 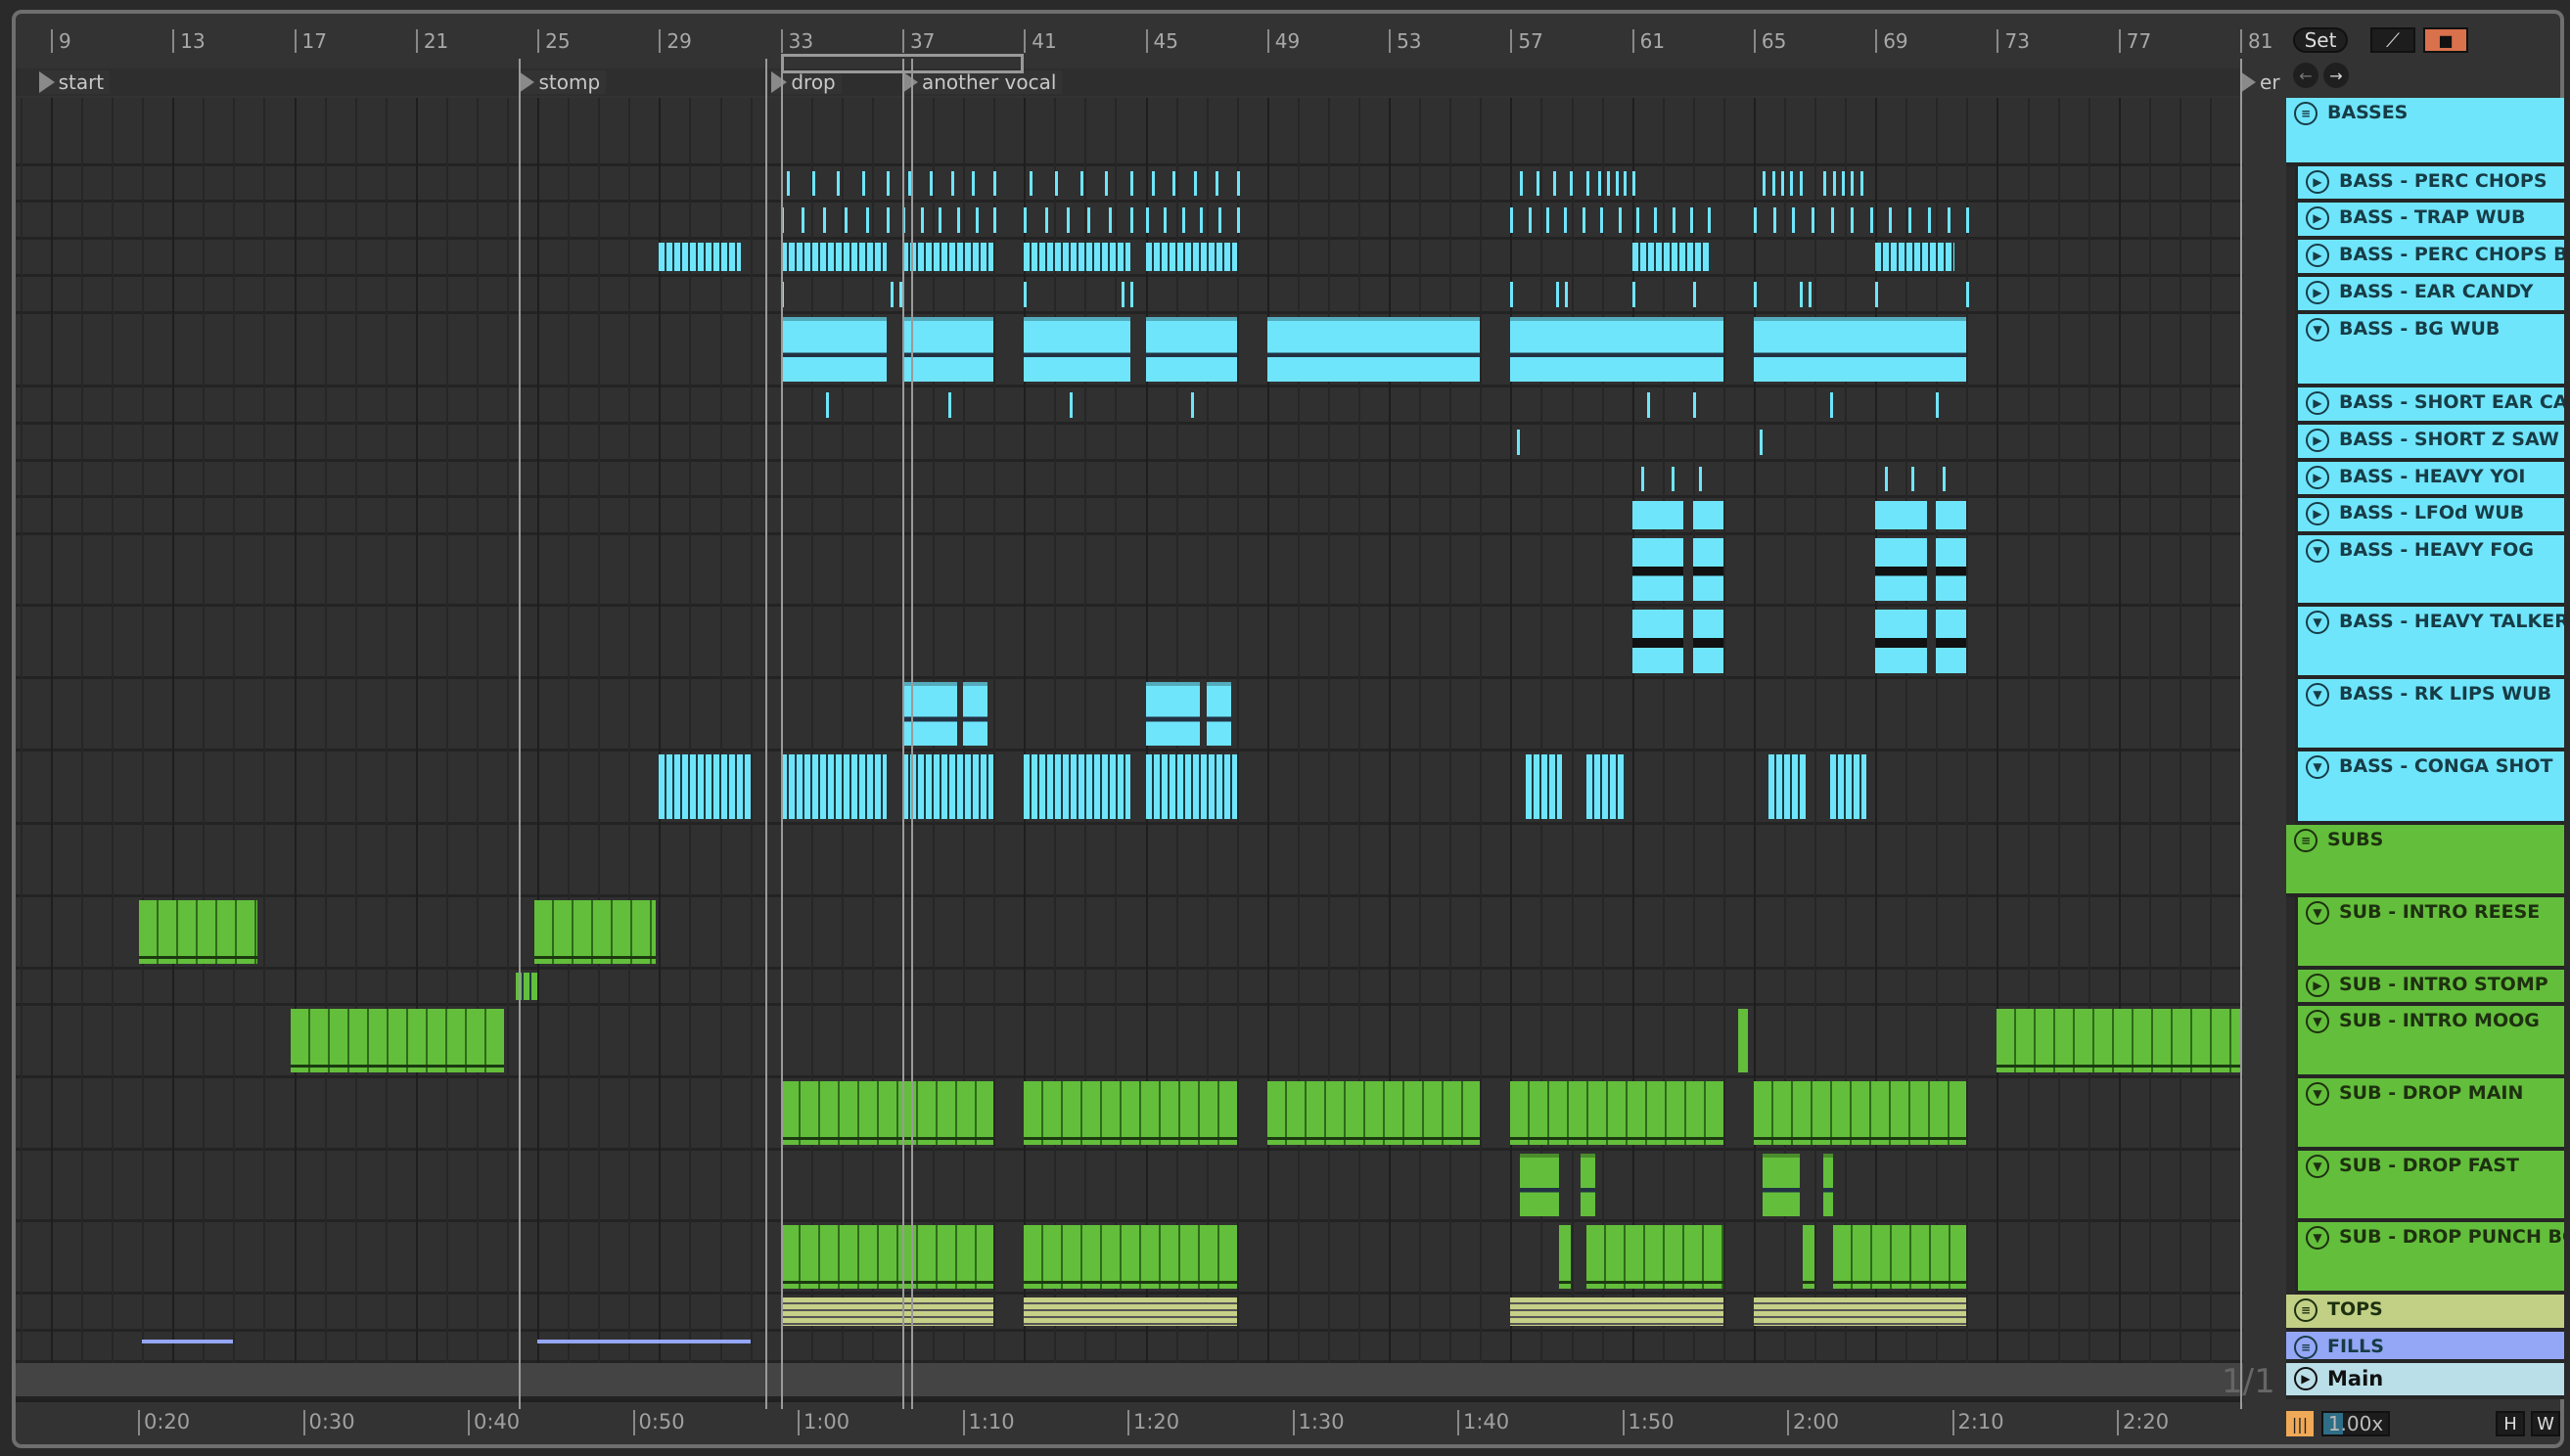 What do you see at coordinates (2545, 1423) in the screenshot?
I see `w-button: W` at bounding box center [2545, 1423].